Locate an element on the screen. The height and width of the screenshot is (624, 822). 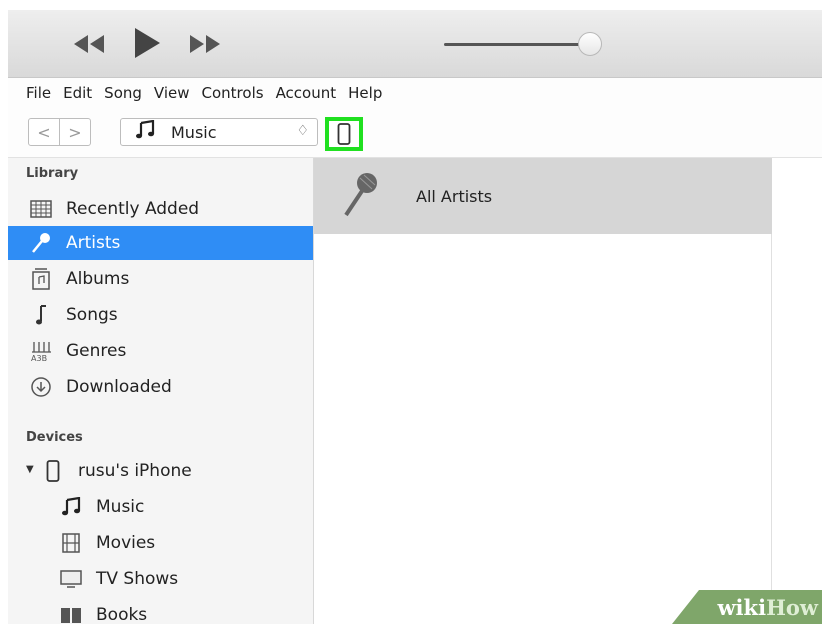
sidebar-item-device-movies: Movies is located at coordinates (160, 543).